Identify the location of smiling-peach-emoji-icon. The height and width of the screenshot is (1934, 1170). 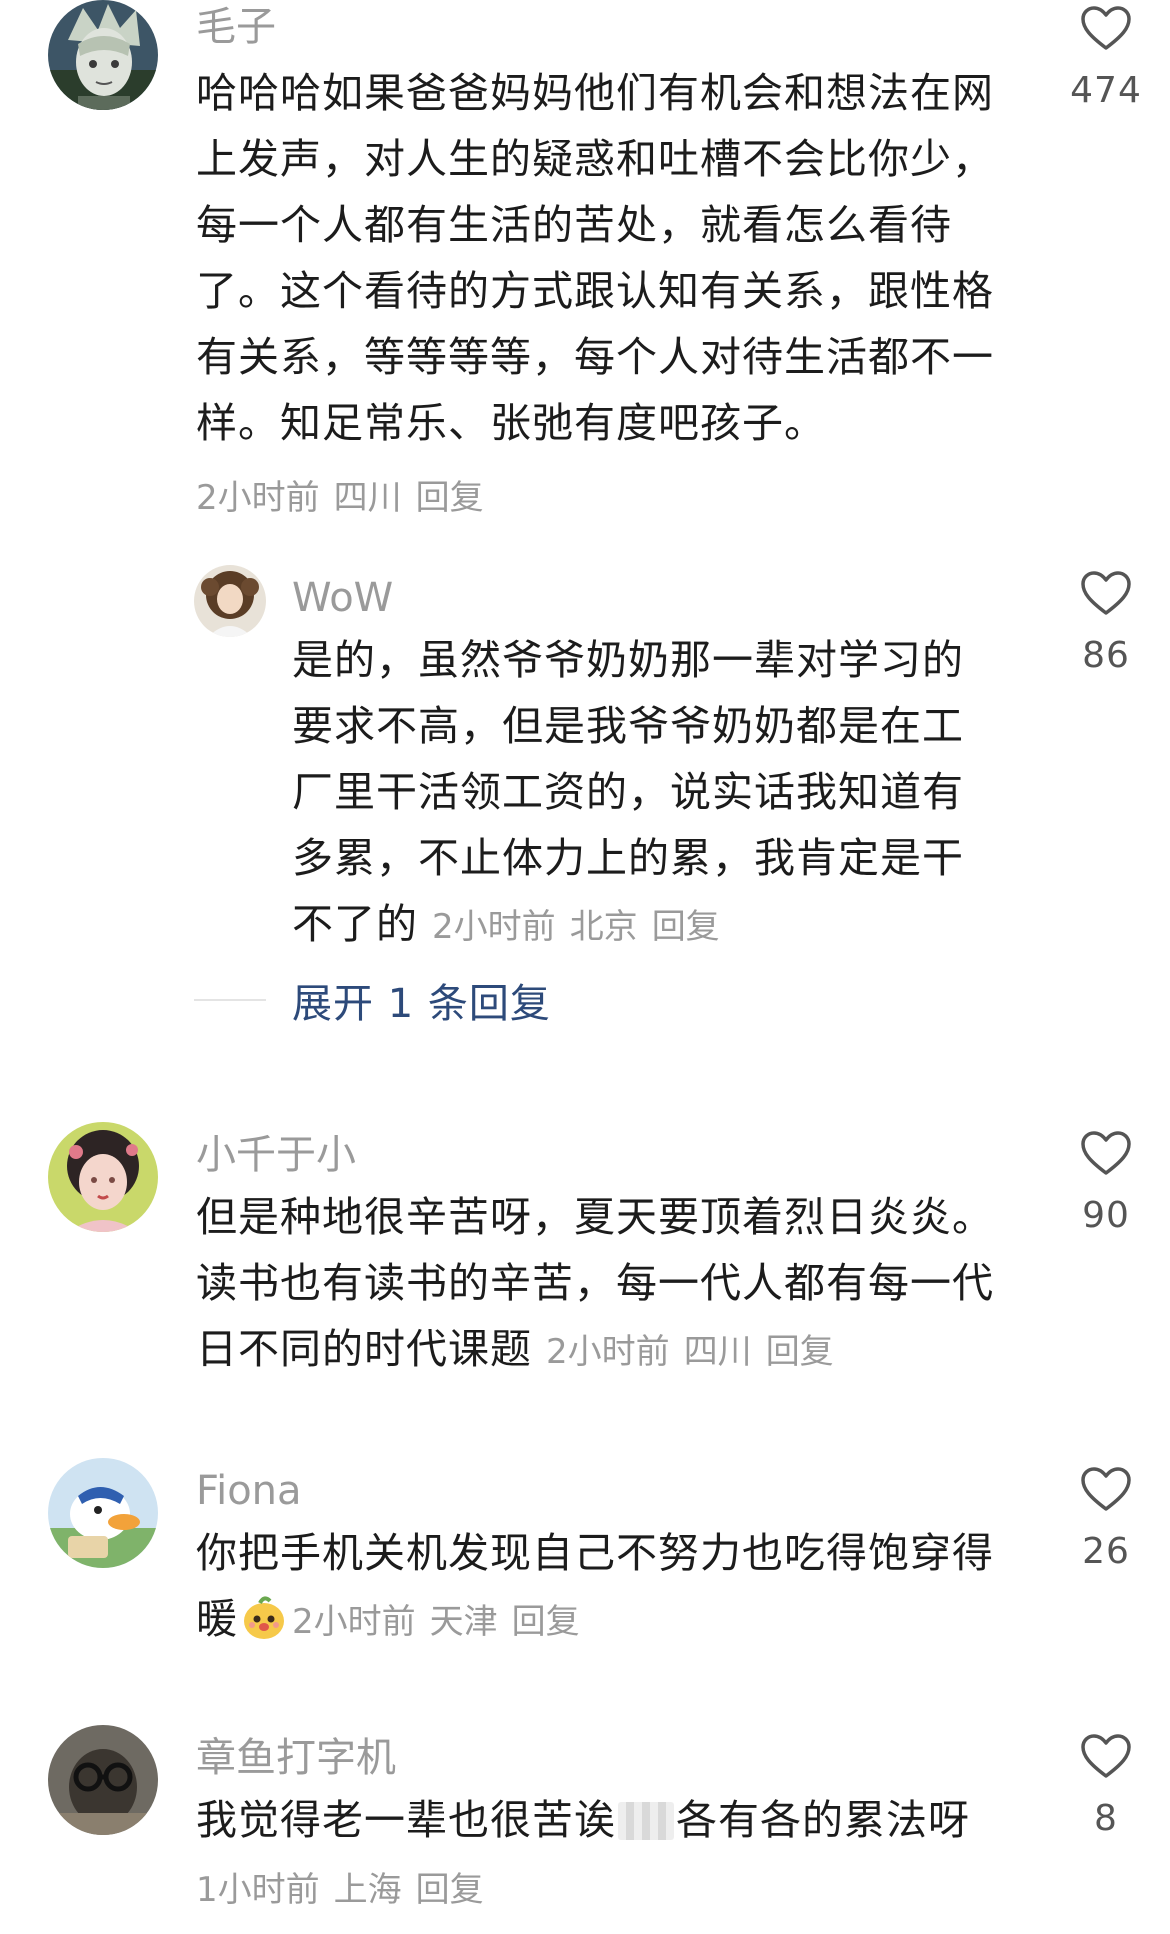
(264, 1617).